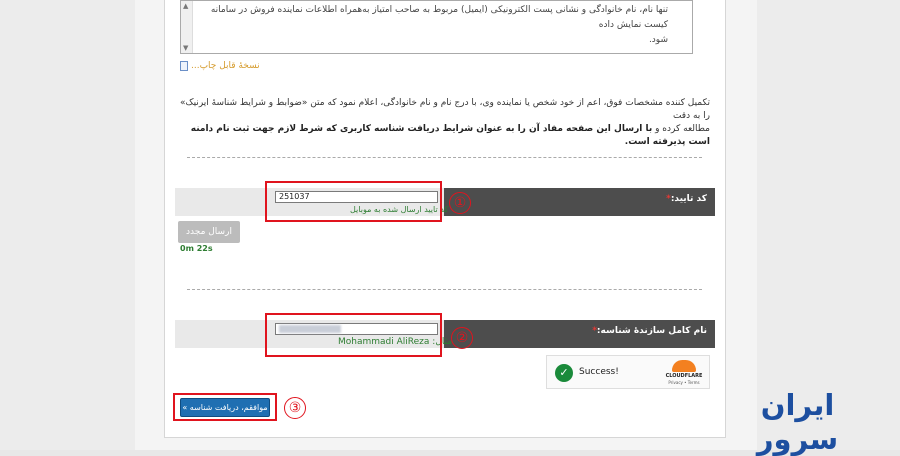 The height and width of the screenshot is (456, 900). What do you see at coordinates (684, 366) in the screenshot?
I see `cloud-icon` at bounding box center [684, 366].